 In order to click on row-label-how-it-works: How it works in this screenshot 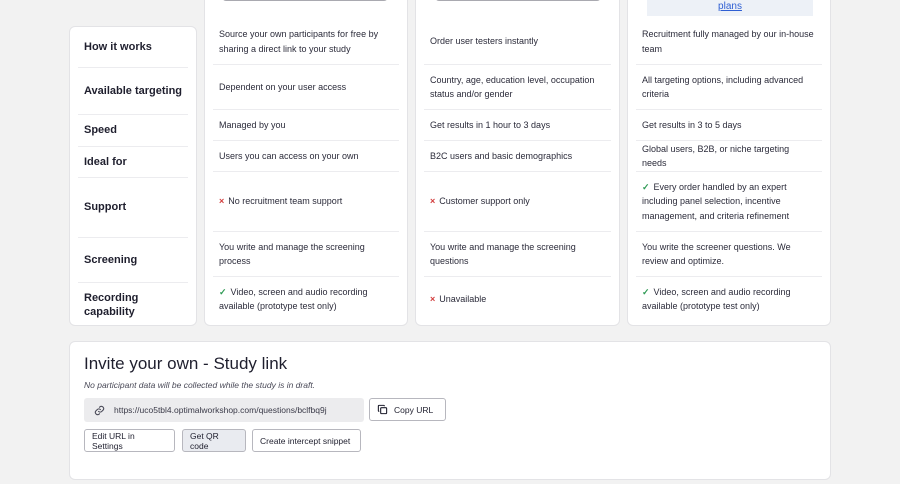, I will do `click(133, 47)`.